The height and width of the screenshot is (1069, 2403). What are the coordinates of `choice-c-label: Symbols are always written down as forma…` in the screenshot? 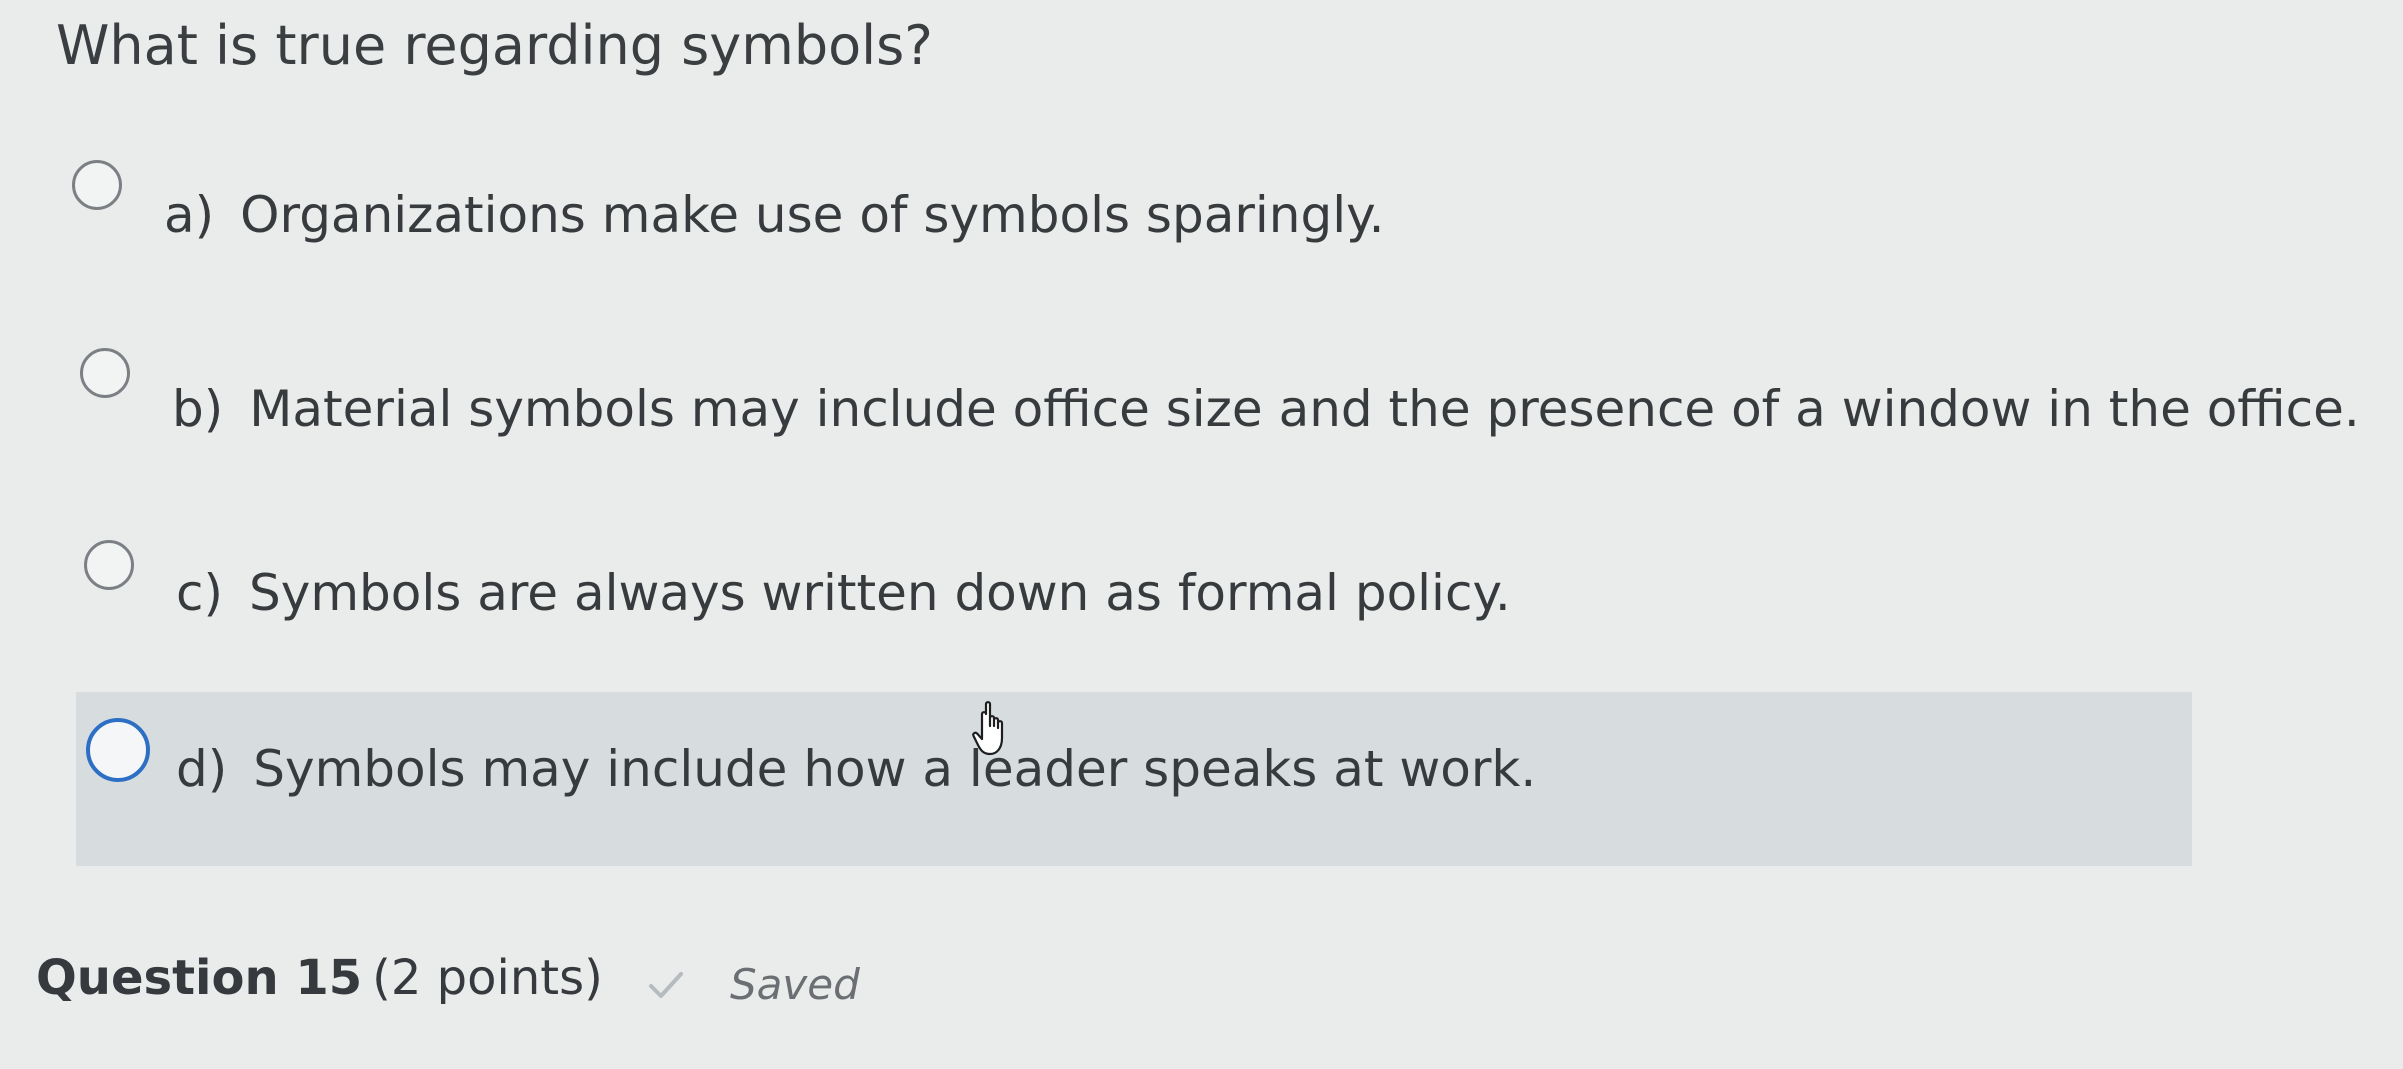 It's located at (880, 593).